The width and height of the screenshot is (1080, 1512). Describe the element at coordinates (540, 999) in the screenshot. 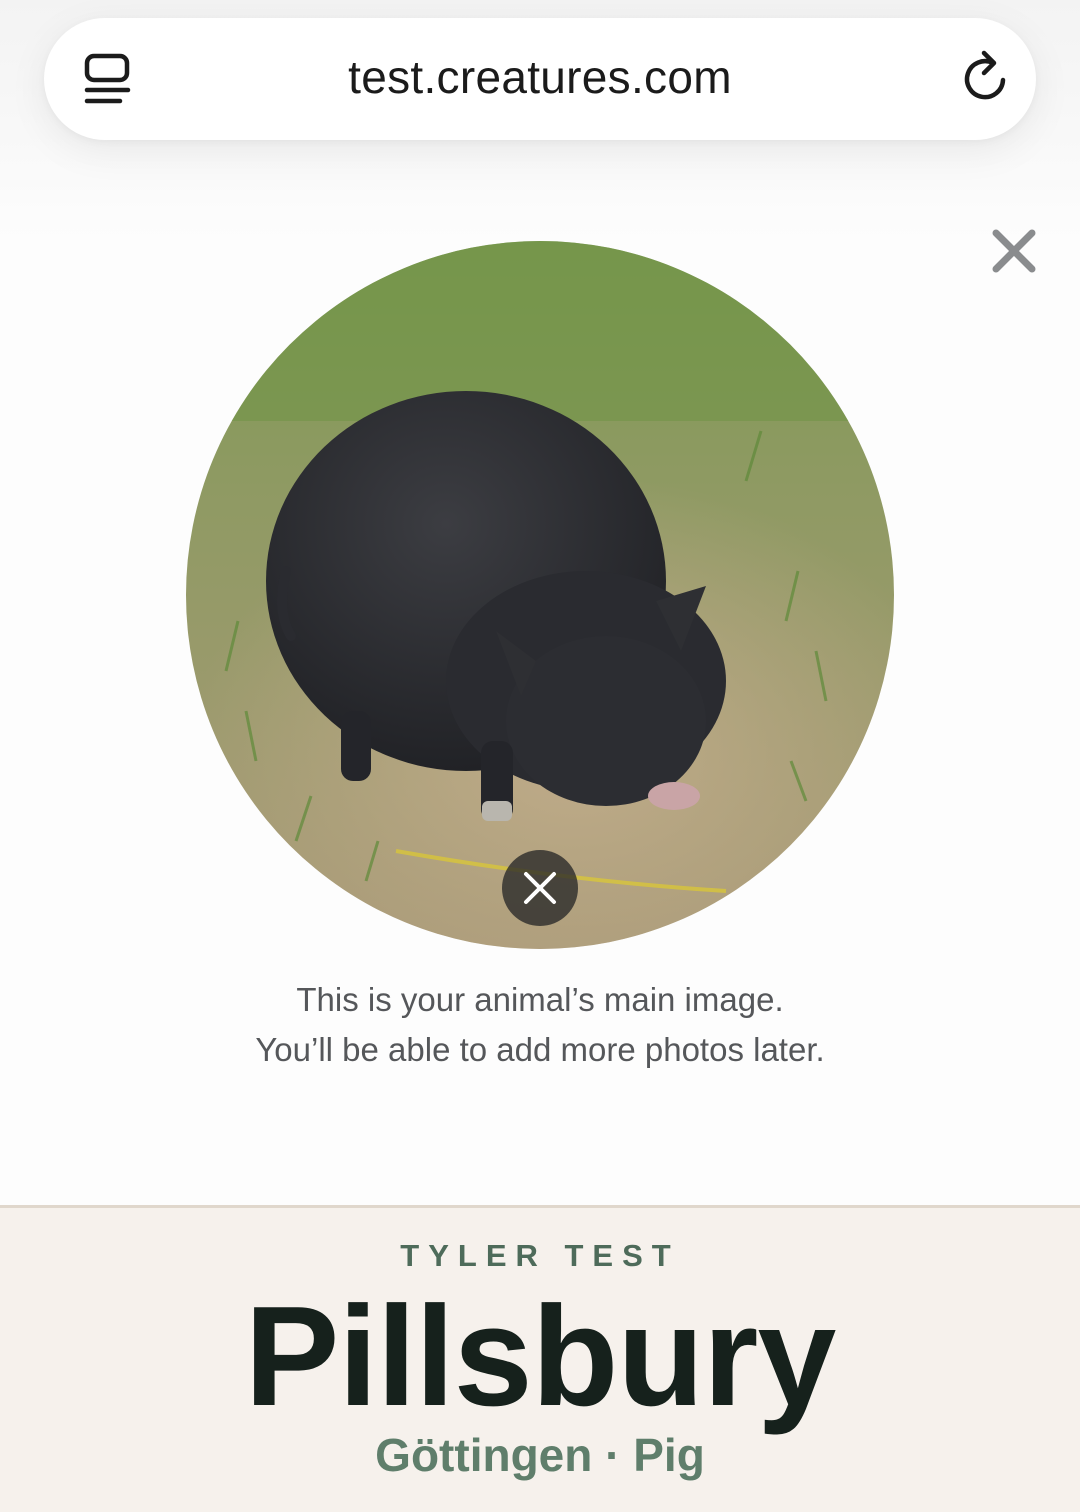

I see `caption-line-1: This is your animal’s main image.` at that location.